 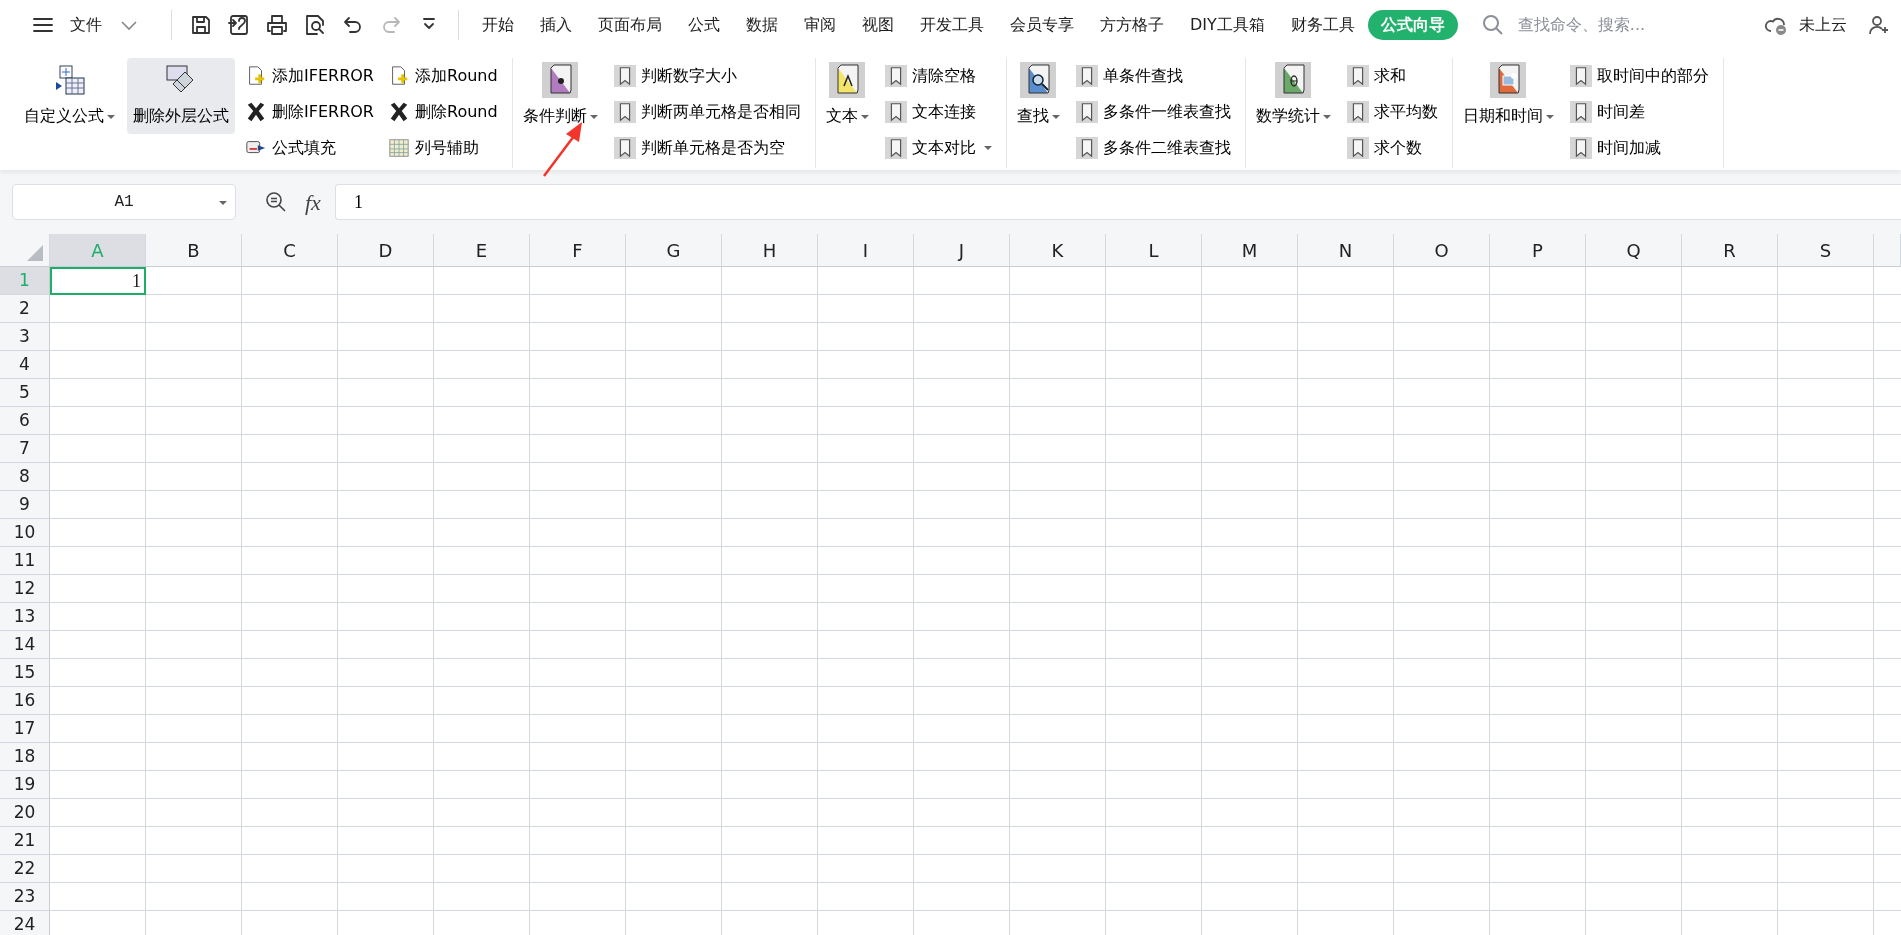 I want to click on ribbon-button: 判断数字大小, so click(x=707, y=76).